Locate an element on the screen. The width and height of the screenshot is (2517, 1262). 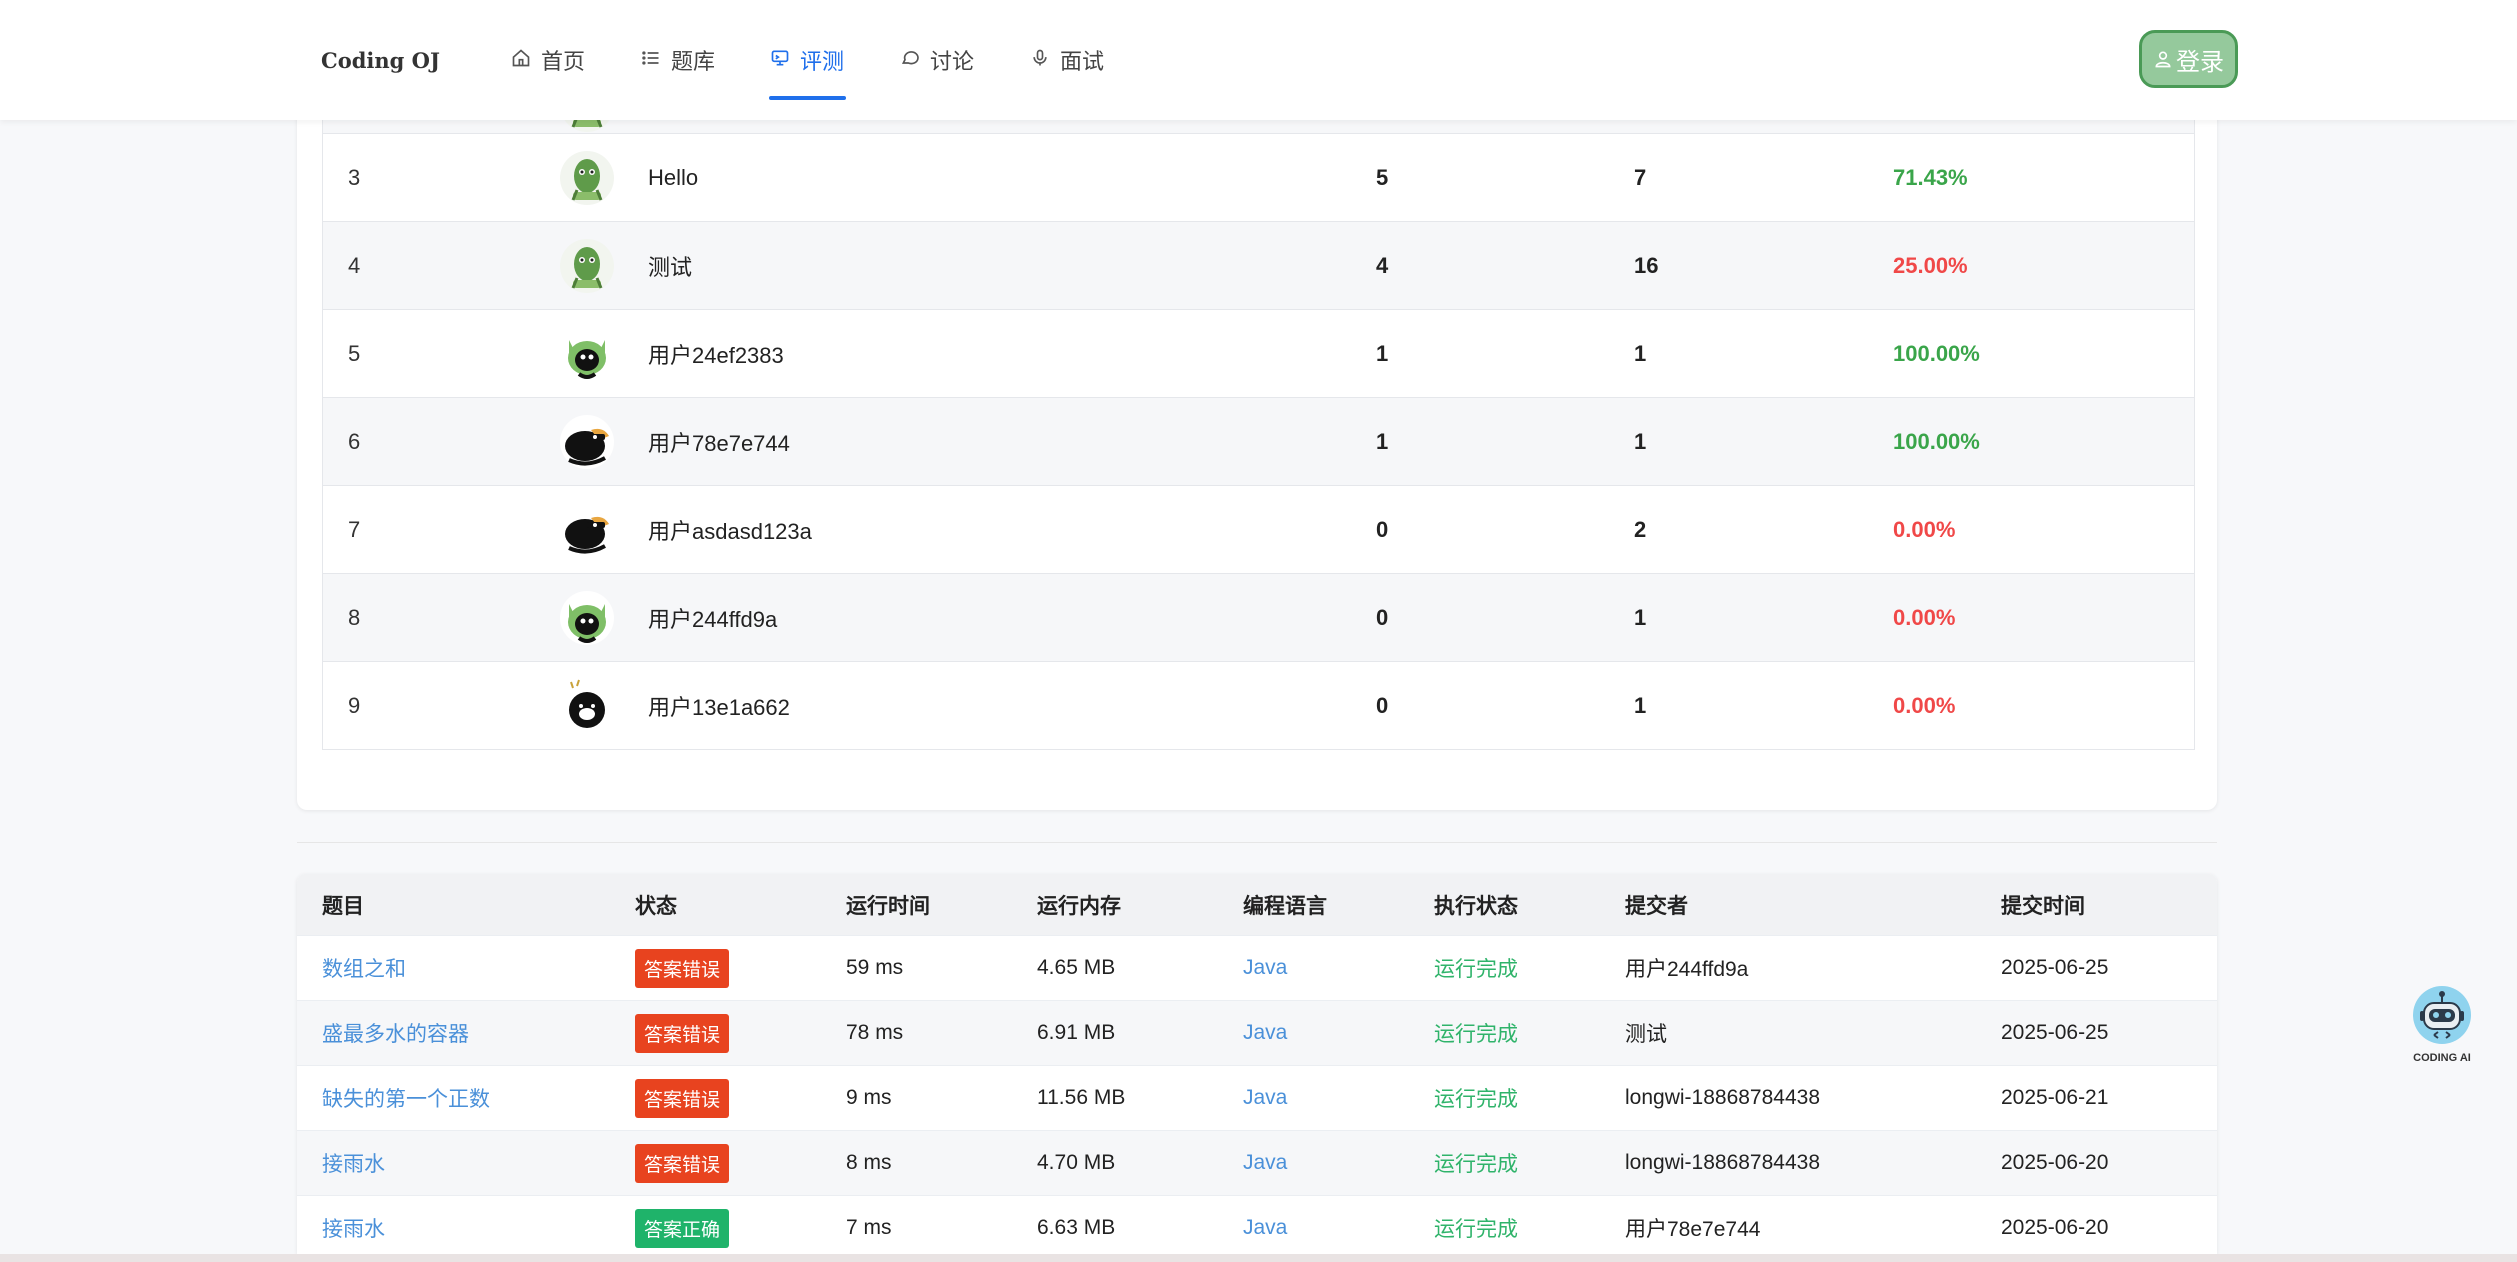
submit-count: 16 is located at coordinates (1646, 265).